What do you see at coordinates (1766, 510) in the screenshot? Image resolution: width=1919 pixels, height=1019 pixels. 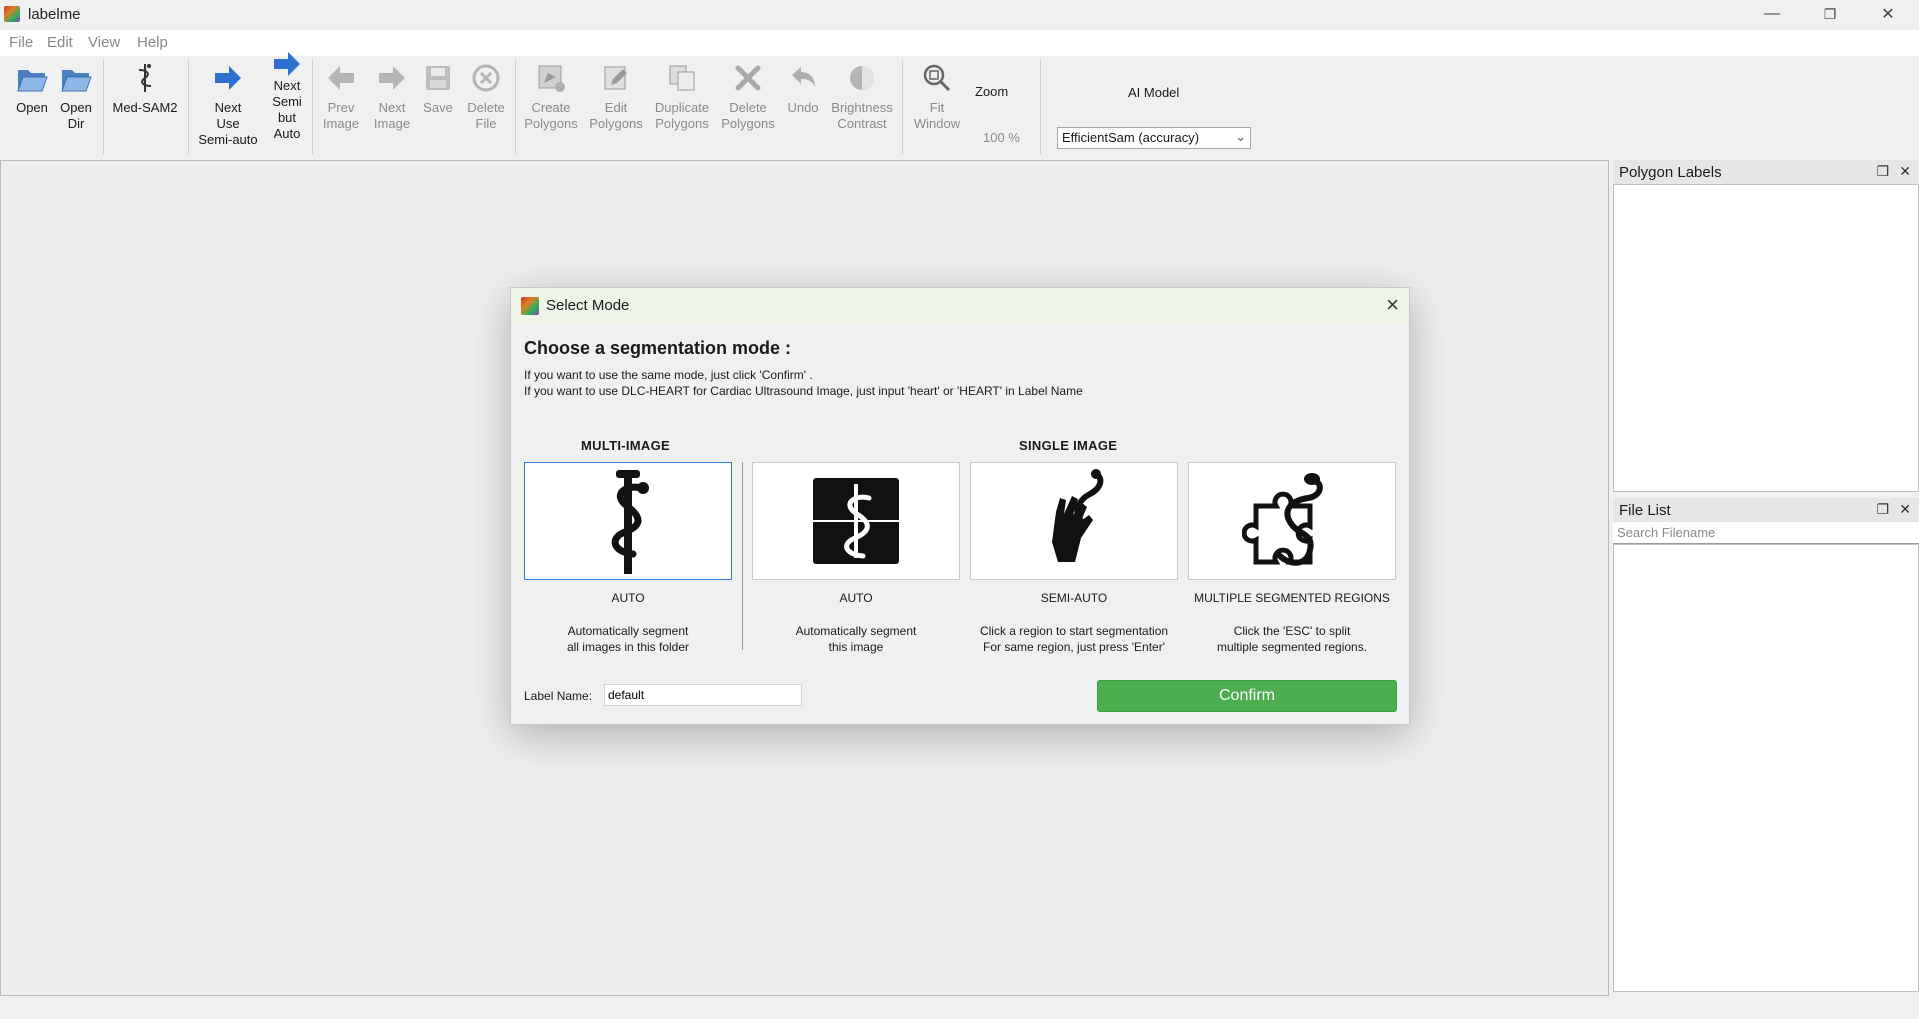 I see `file-list-header: File List ❐ ✕` at bounding box center [1766, 510].